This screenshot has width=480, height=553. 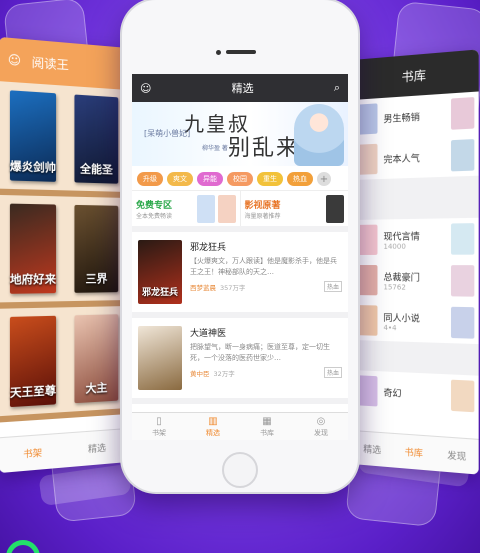 What do you see at coordinates (394, 246) in the screenshot?
I see `library-row-count: 14000` at bounding box center [394, 246].